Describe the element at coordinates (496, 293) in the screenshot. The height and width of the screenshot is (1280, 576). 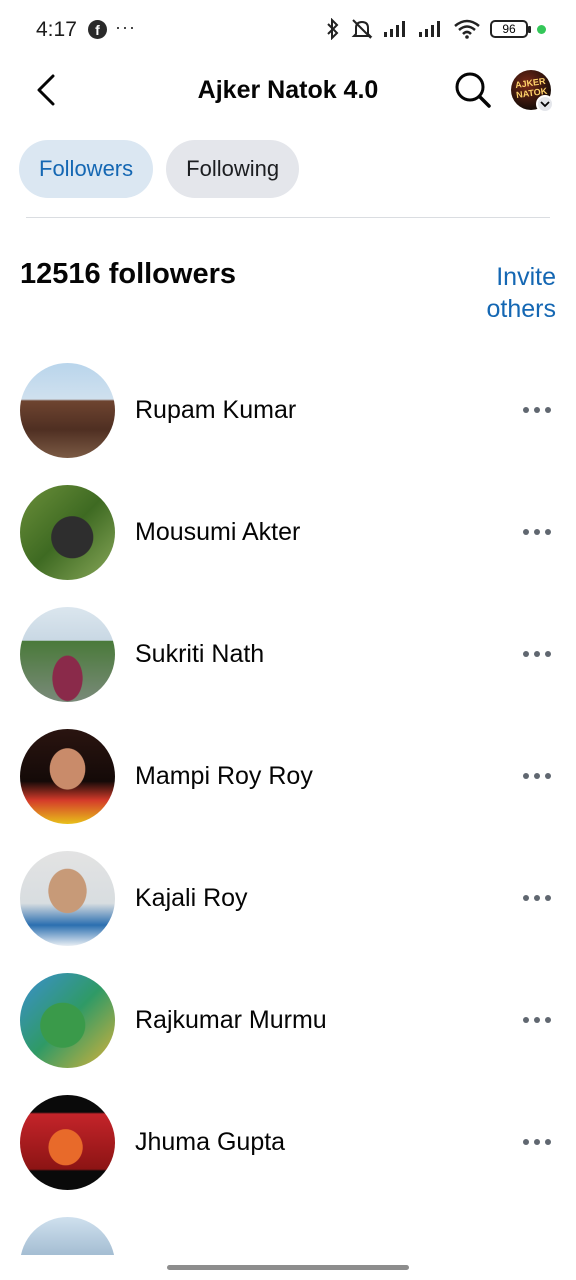
I see `invite-others-link: Invite others` at that location.